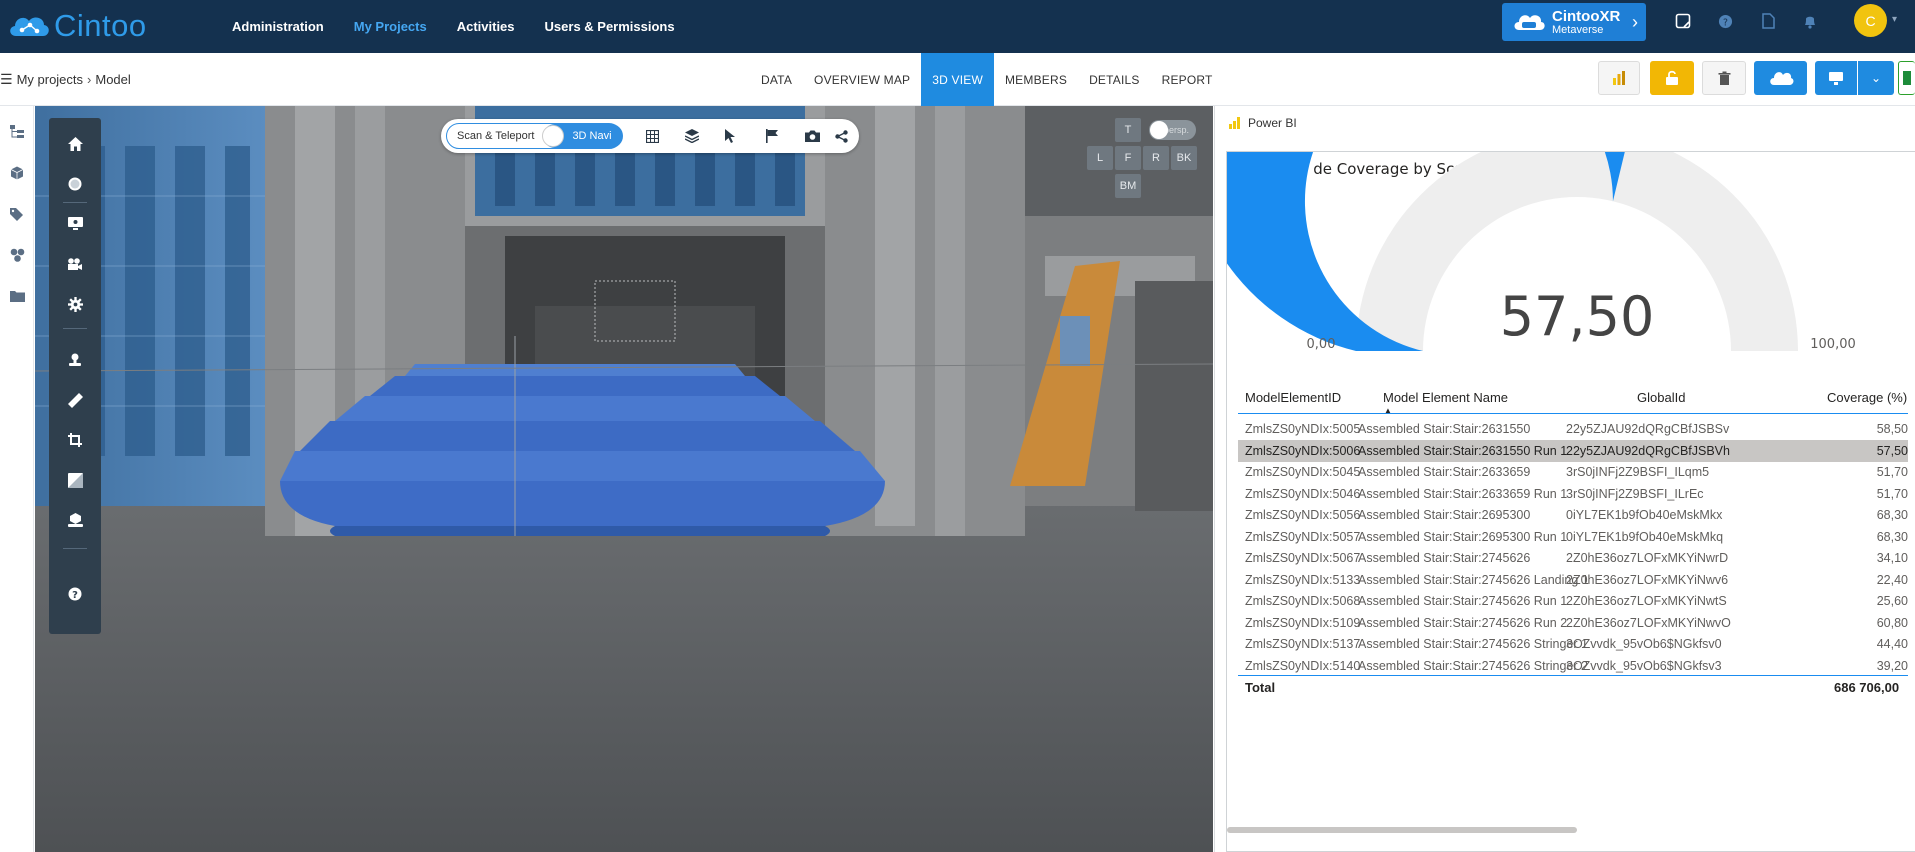  I want to click on mode-scan-teleport: Scan & Teleport, so click(495, 136).